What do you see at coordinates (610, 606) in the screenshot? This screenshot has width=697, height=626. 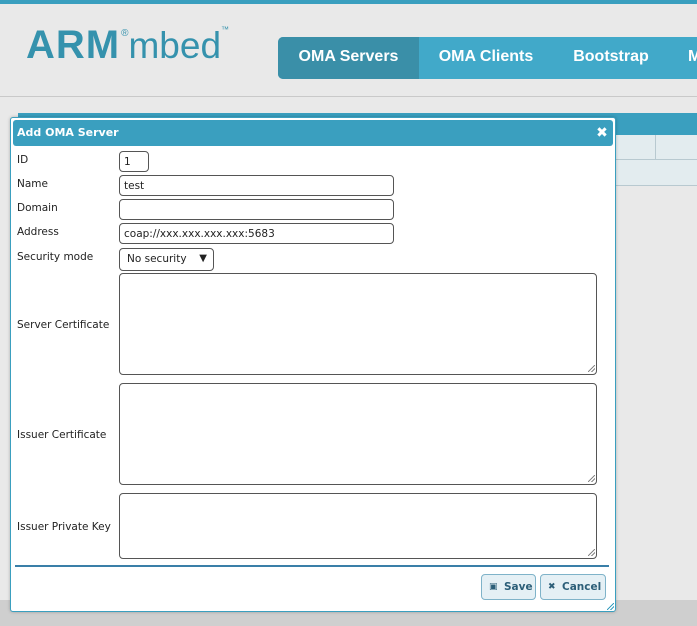 I see `dialog-resize-grip-icon` at bounding box center [610, 606].